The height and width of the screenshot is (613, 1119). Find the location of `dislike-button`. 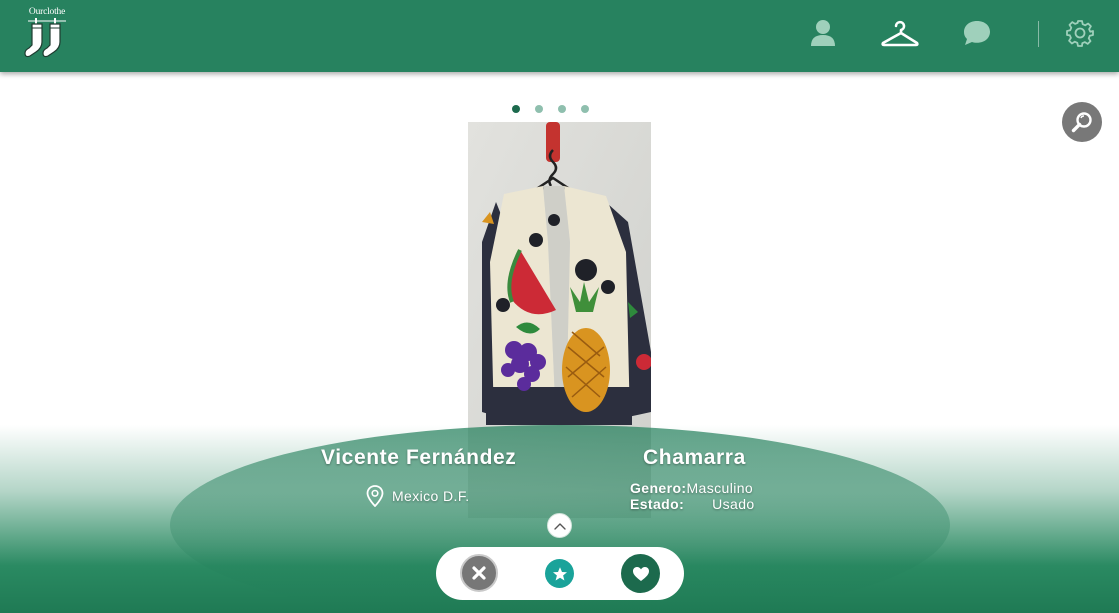

dislike-button is located at coordinates (479, 573).